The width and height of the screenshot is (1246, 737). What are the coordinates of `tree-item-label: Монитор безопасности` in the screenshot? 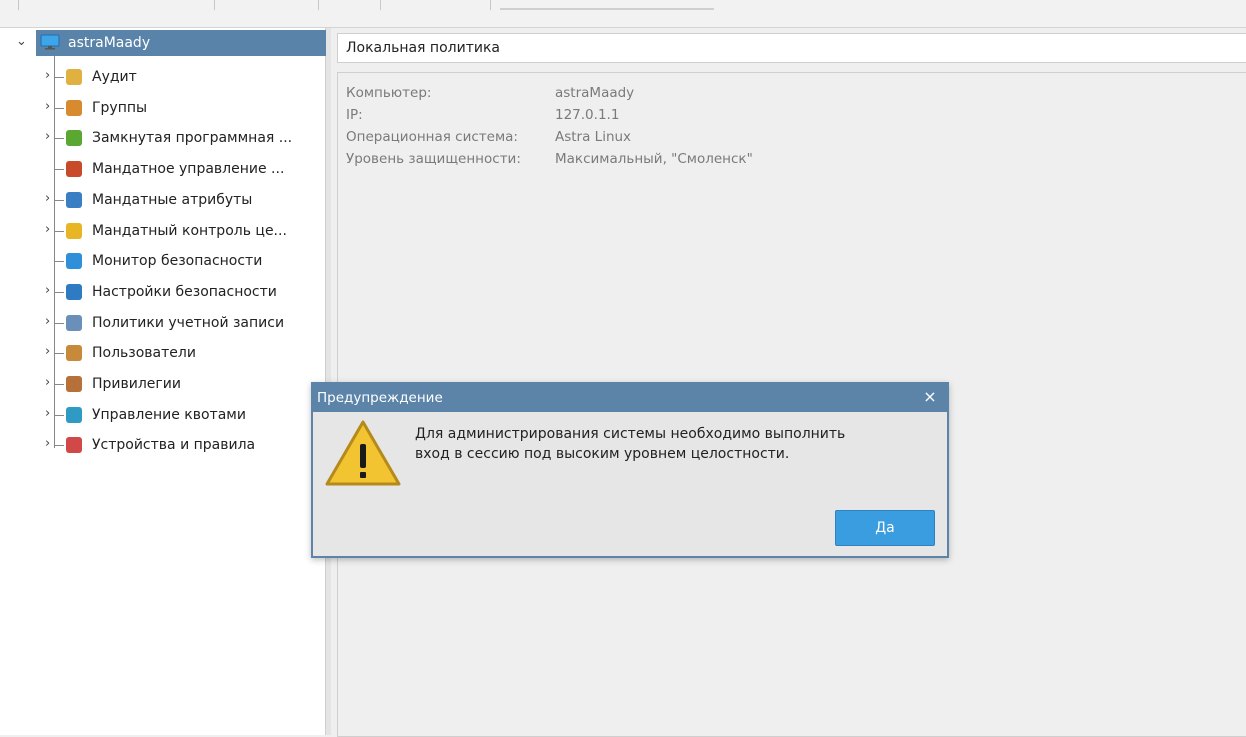 It's located at (177, 261).